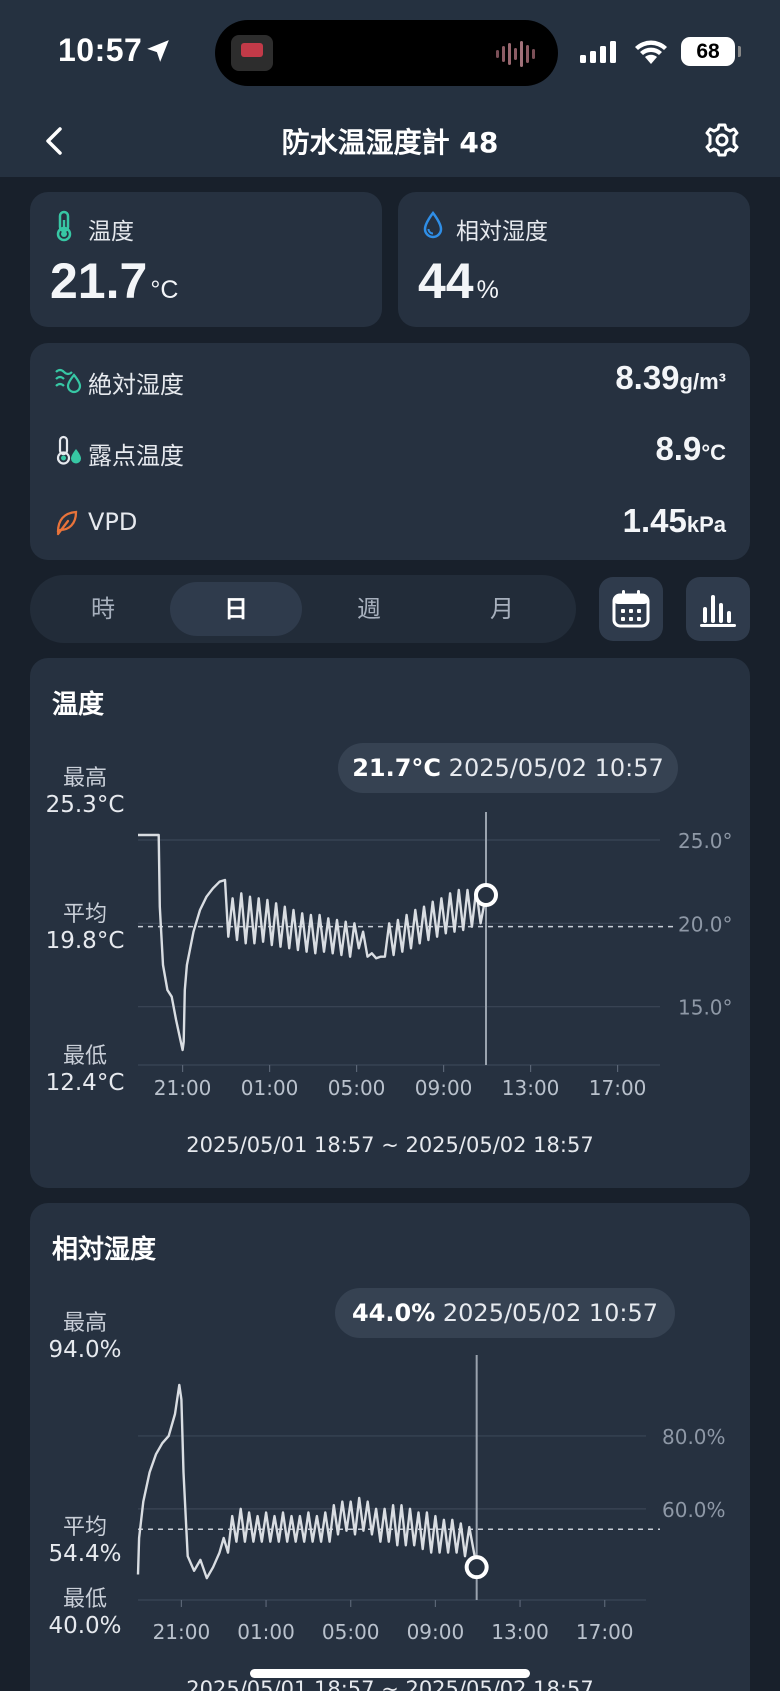  I want to click on nav-header: 防水温湿度計 48, so click(390, 141).